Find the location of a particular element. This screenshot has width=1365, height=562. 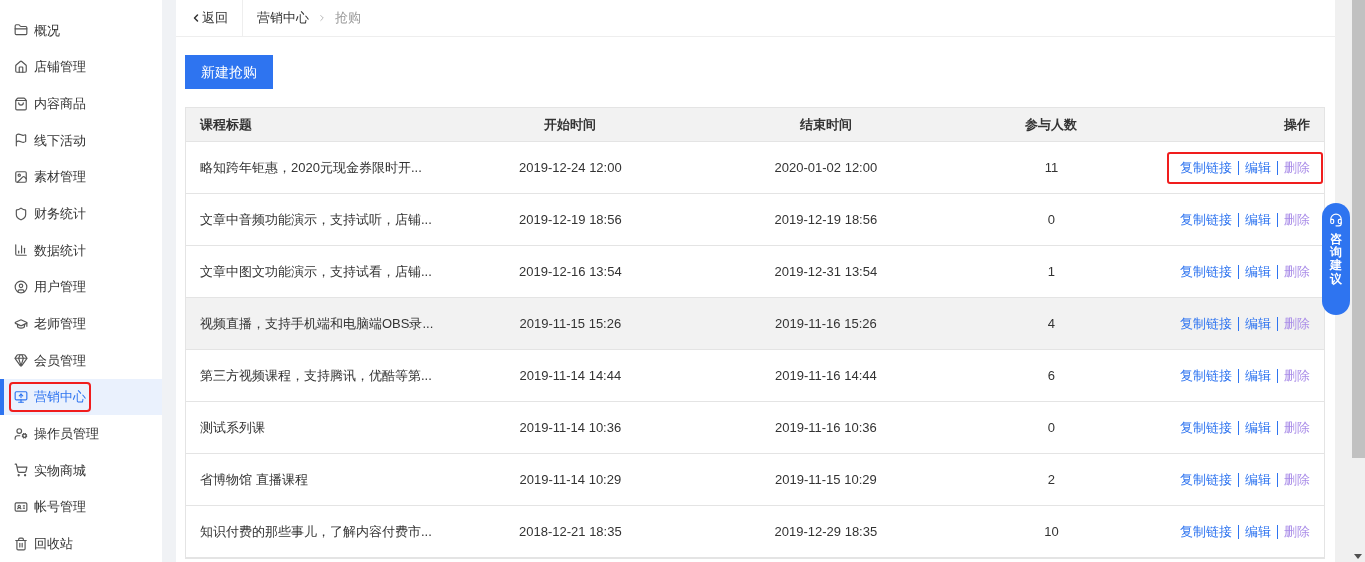

table-cell: 11 is located at coordinates (1051, 167).